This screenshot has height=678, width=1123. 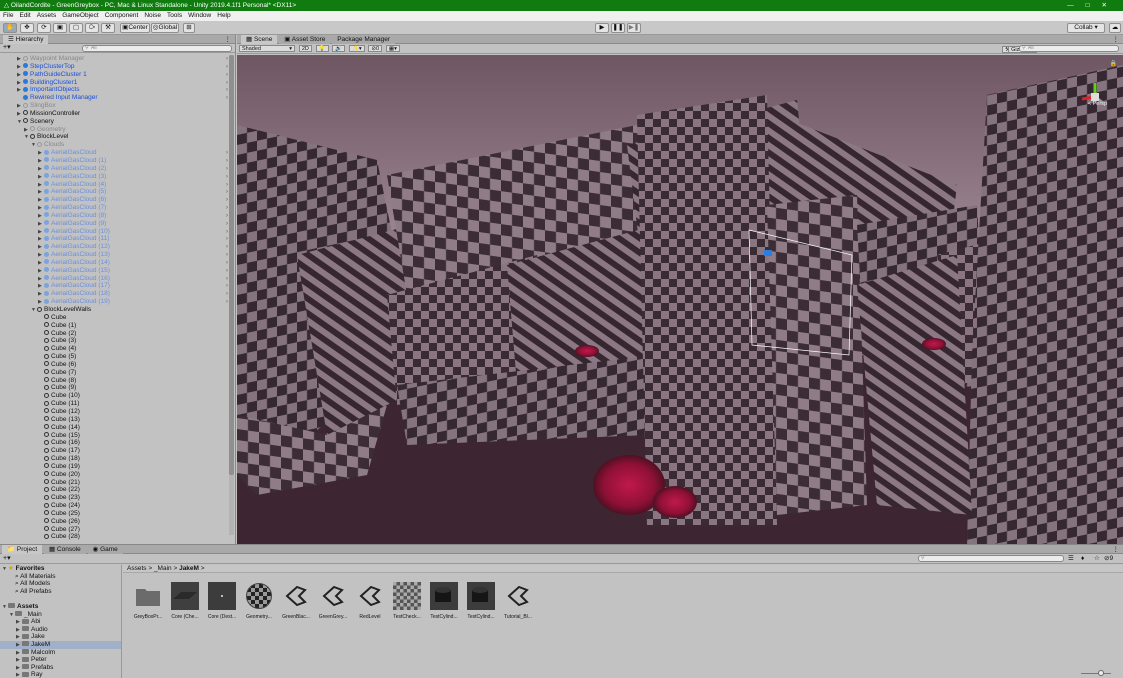 I want to click on hierarchy-row: ▶ AerialGasCloud (16) ›, so click(x=117, y=279).